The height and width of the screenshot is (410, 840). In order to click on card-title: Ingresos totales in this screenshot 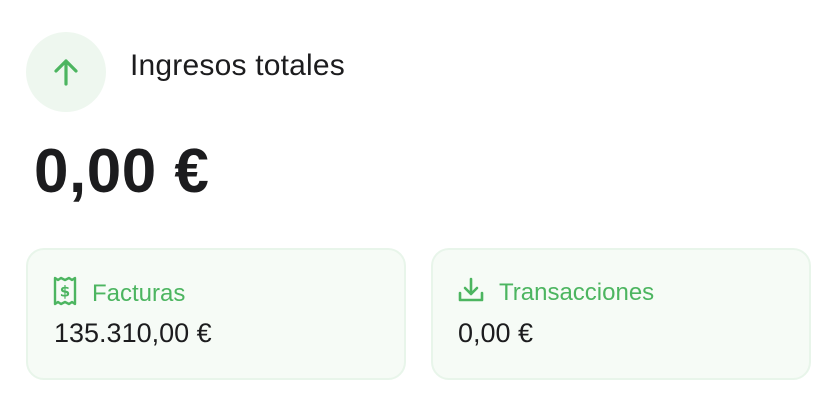, I will do `click(237, 65)`.